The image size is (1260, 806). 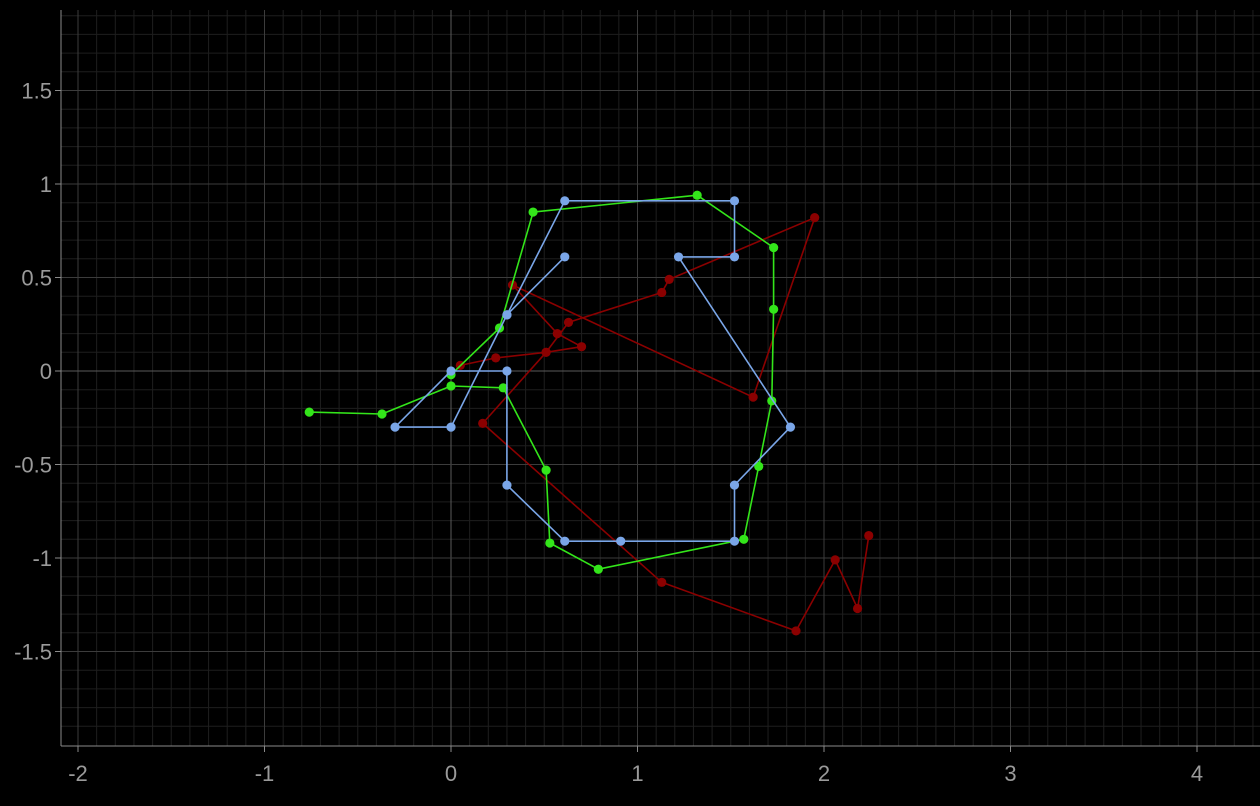 I want to click on x-tick-label: 0, so click(x=451, y=773).